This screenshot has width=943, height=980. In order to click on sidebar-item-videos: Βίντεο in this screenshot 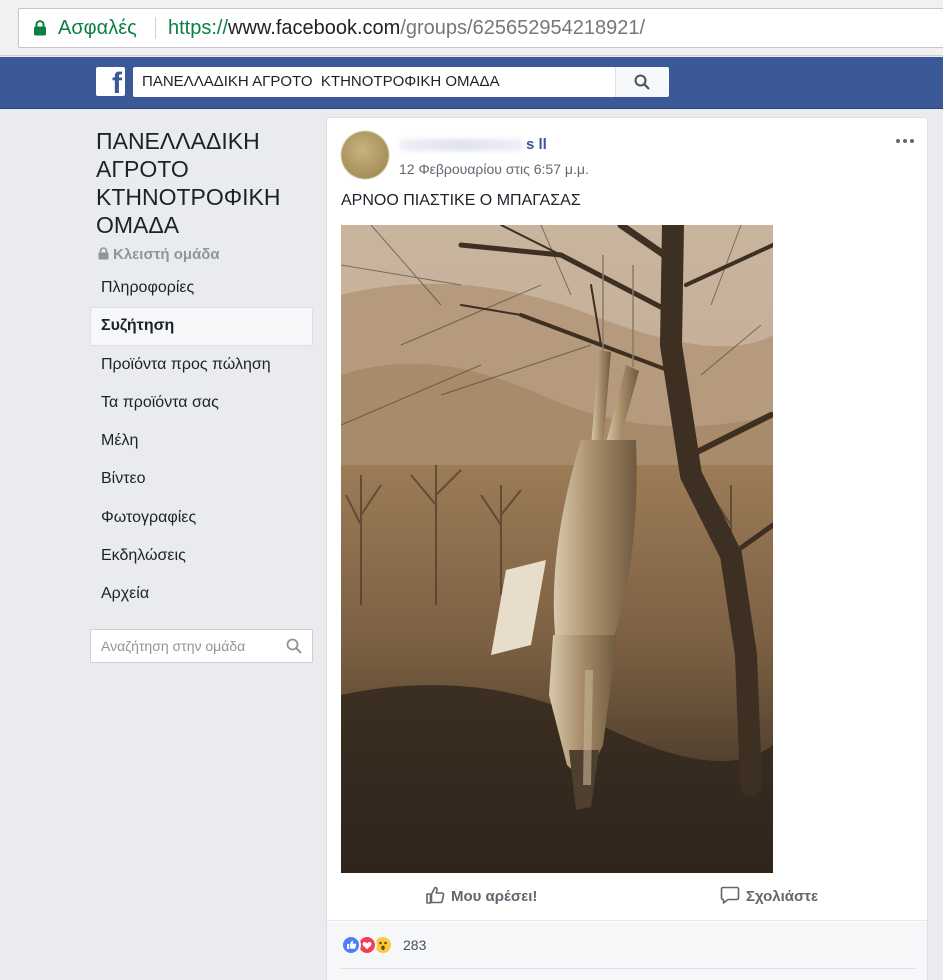, I will do `click(201, 479)`.